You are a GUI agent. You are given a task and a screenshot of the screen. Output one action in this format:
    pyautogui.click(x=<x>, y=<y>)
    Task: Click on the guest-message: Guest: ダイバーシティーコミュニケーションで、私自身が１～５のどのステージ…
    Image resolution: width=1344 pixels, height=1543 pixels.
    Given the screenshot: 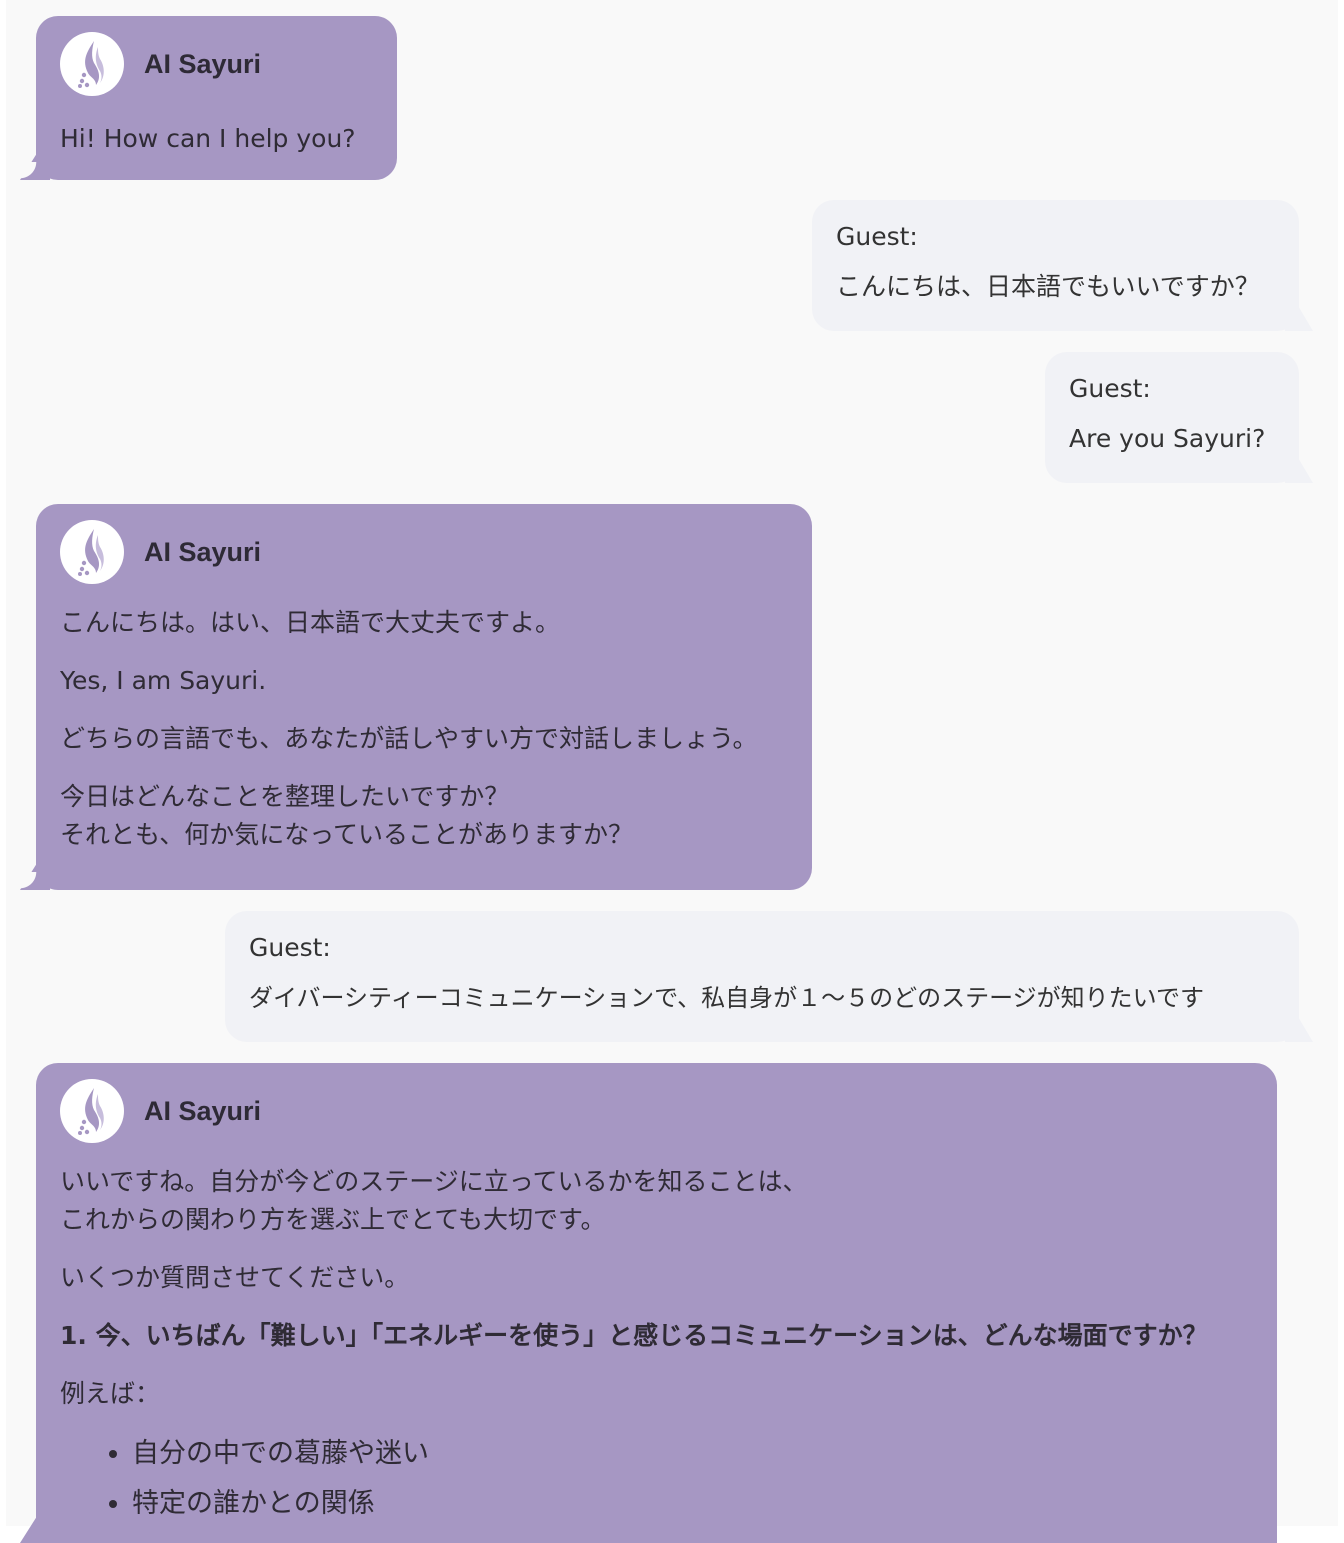 What is the action you would take?
    pyautogui.click(x=762, y=976)
    